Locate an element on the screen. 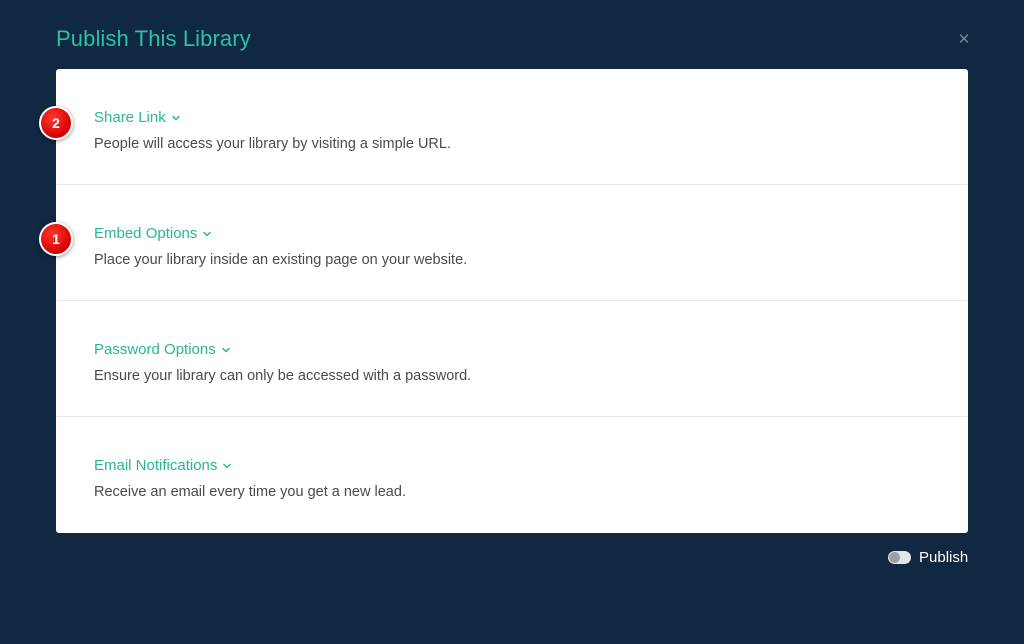 The width and height of the screenshot is (1024, 644). share-link-toggle: Share Link is located at coordinates (137, 117).